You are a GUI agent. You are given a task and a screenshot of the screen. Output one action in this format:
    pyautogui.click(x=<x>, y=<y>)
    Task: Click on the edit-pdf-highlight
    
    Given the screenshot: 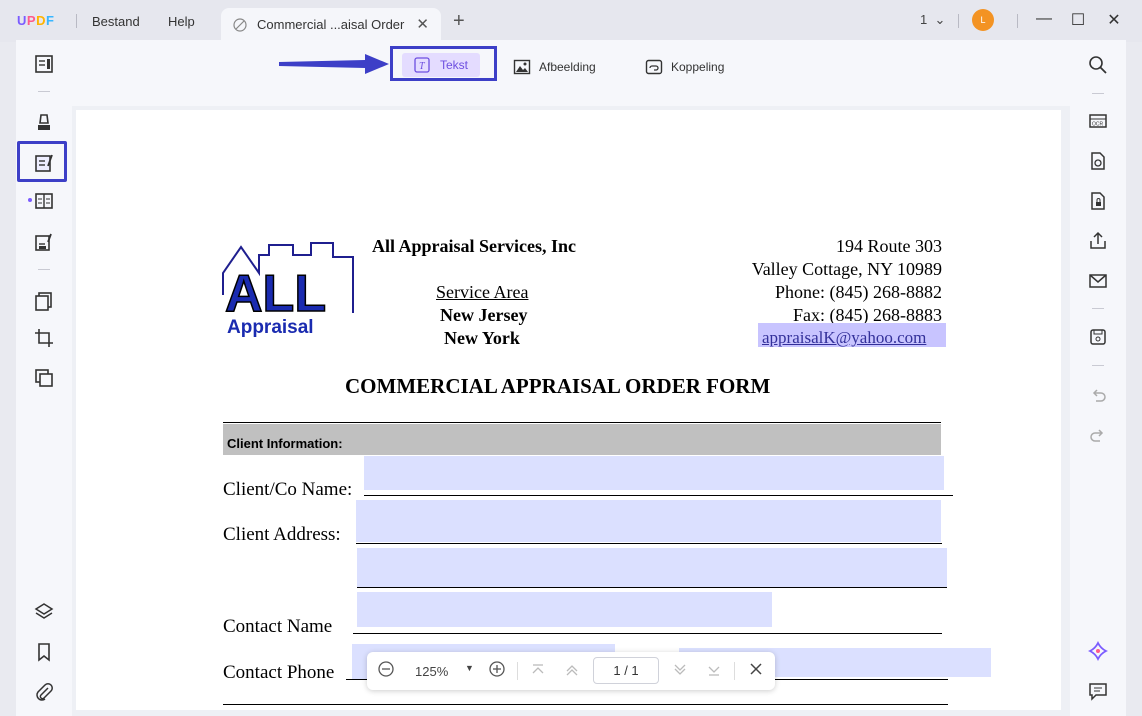 What is the action you would take?
    pyautogui.click(x=42, y=161)
    